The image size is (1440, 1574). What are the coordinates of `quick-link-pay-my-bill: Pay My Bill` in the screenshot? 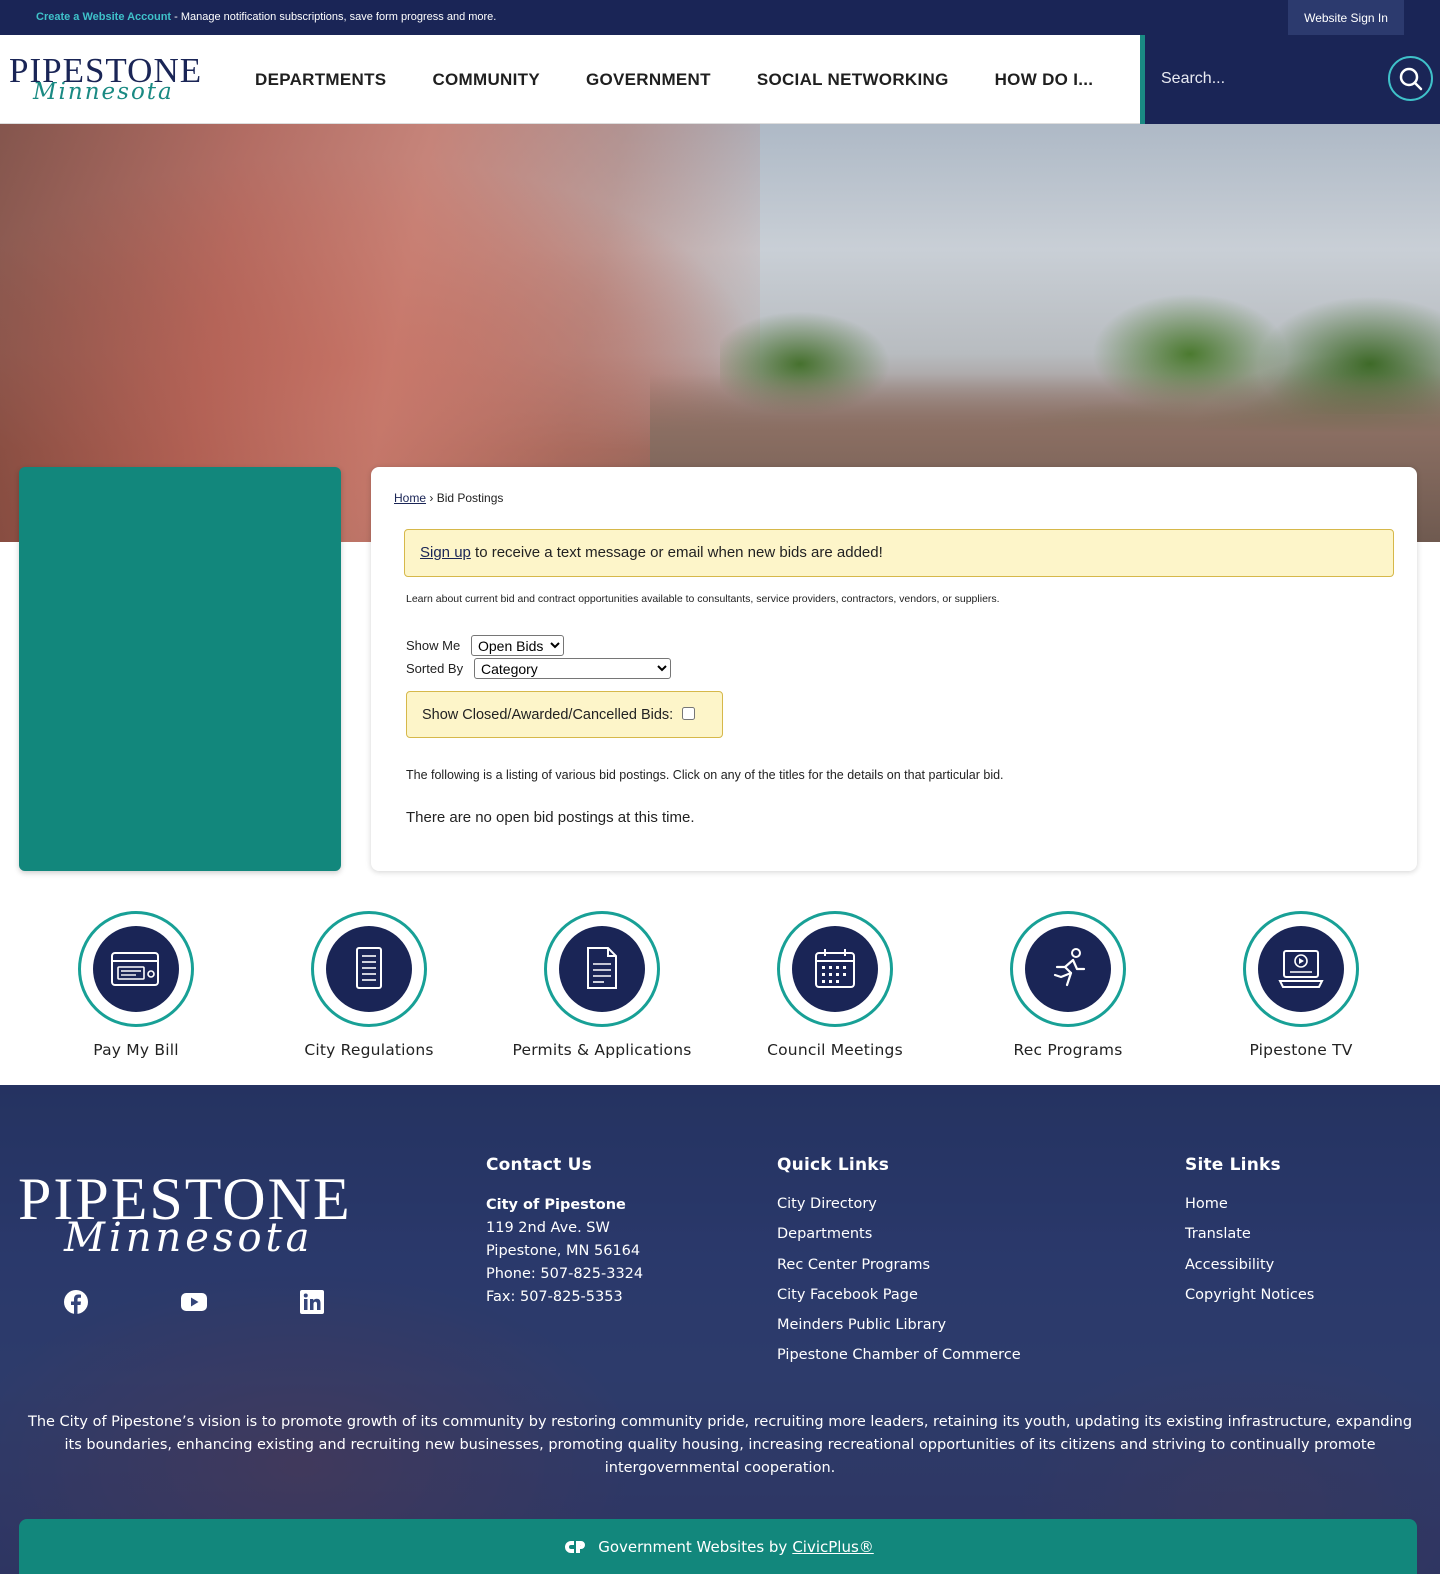 It's located at (136, 985).